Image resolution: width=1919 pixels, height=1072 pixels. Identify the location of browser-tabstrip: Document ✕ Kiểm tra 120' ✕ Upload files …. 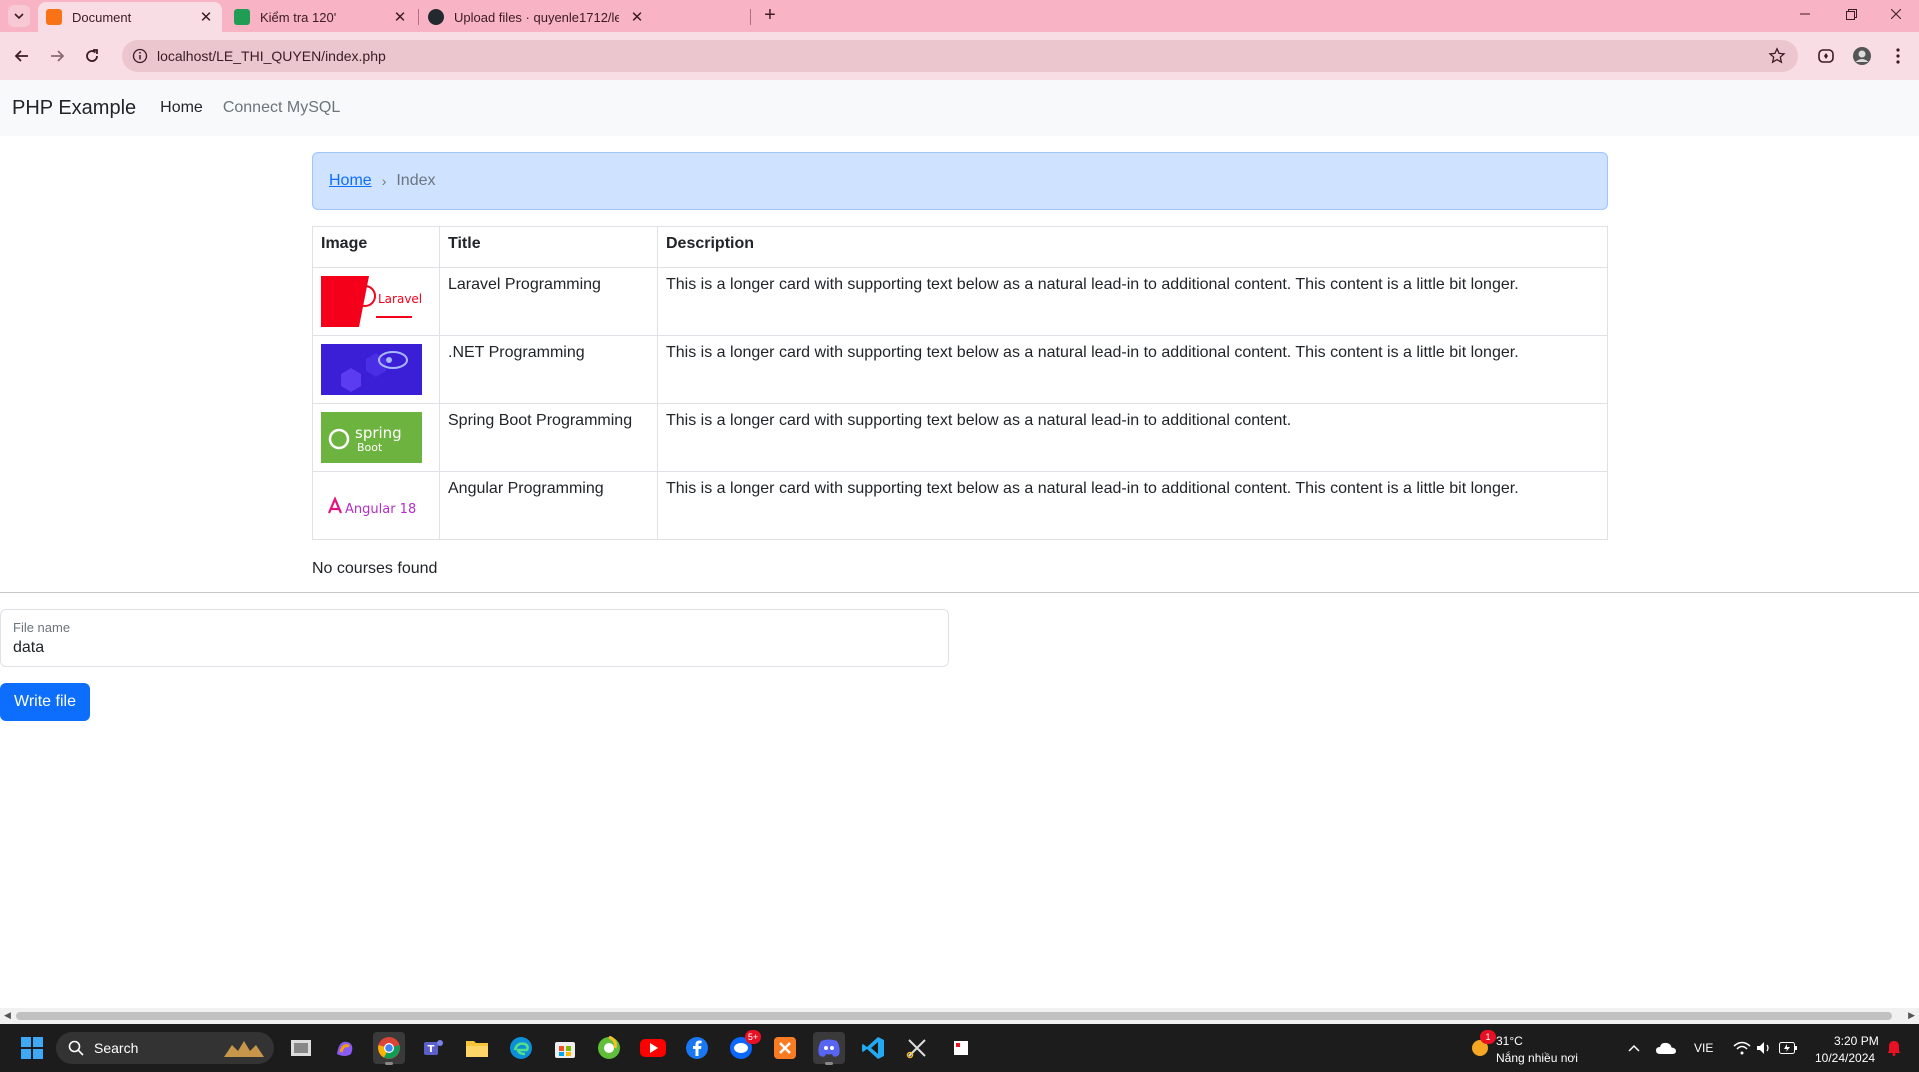
(959, 16).